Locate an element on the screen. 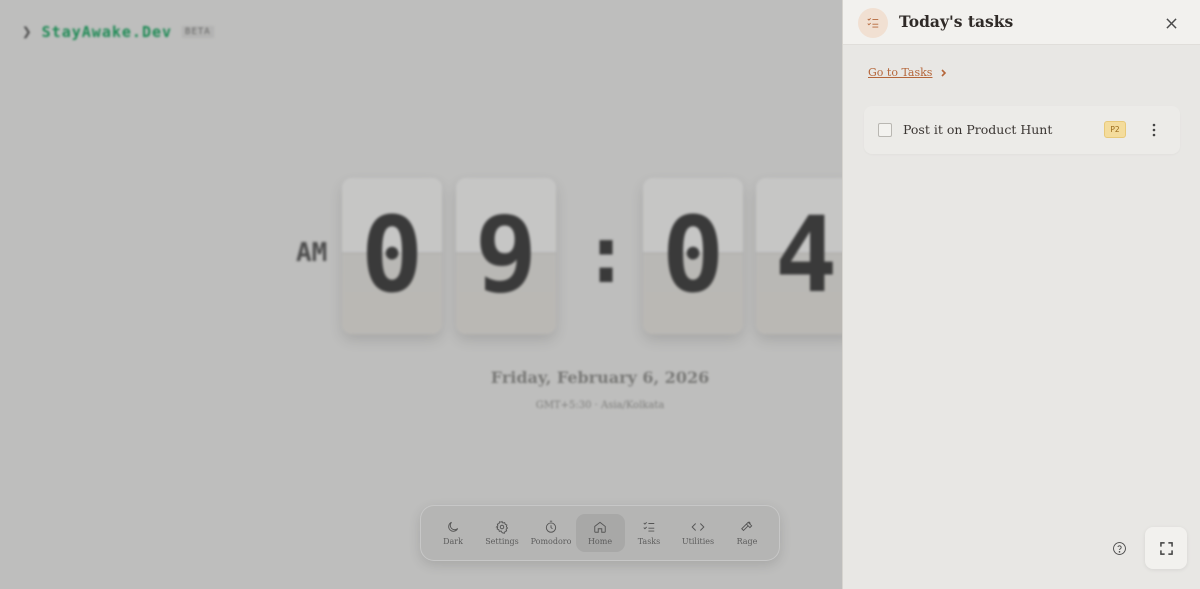 The height and width of the screenshot is (589, 1200). dock-item-rage: Rage is located at coordinates (747, 533).